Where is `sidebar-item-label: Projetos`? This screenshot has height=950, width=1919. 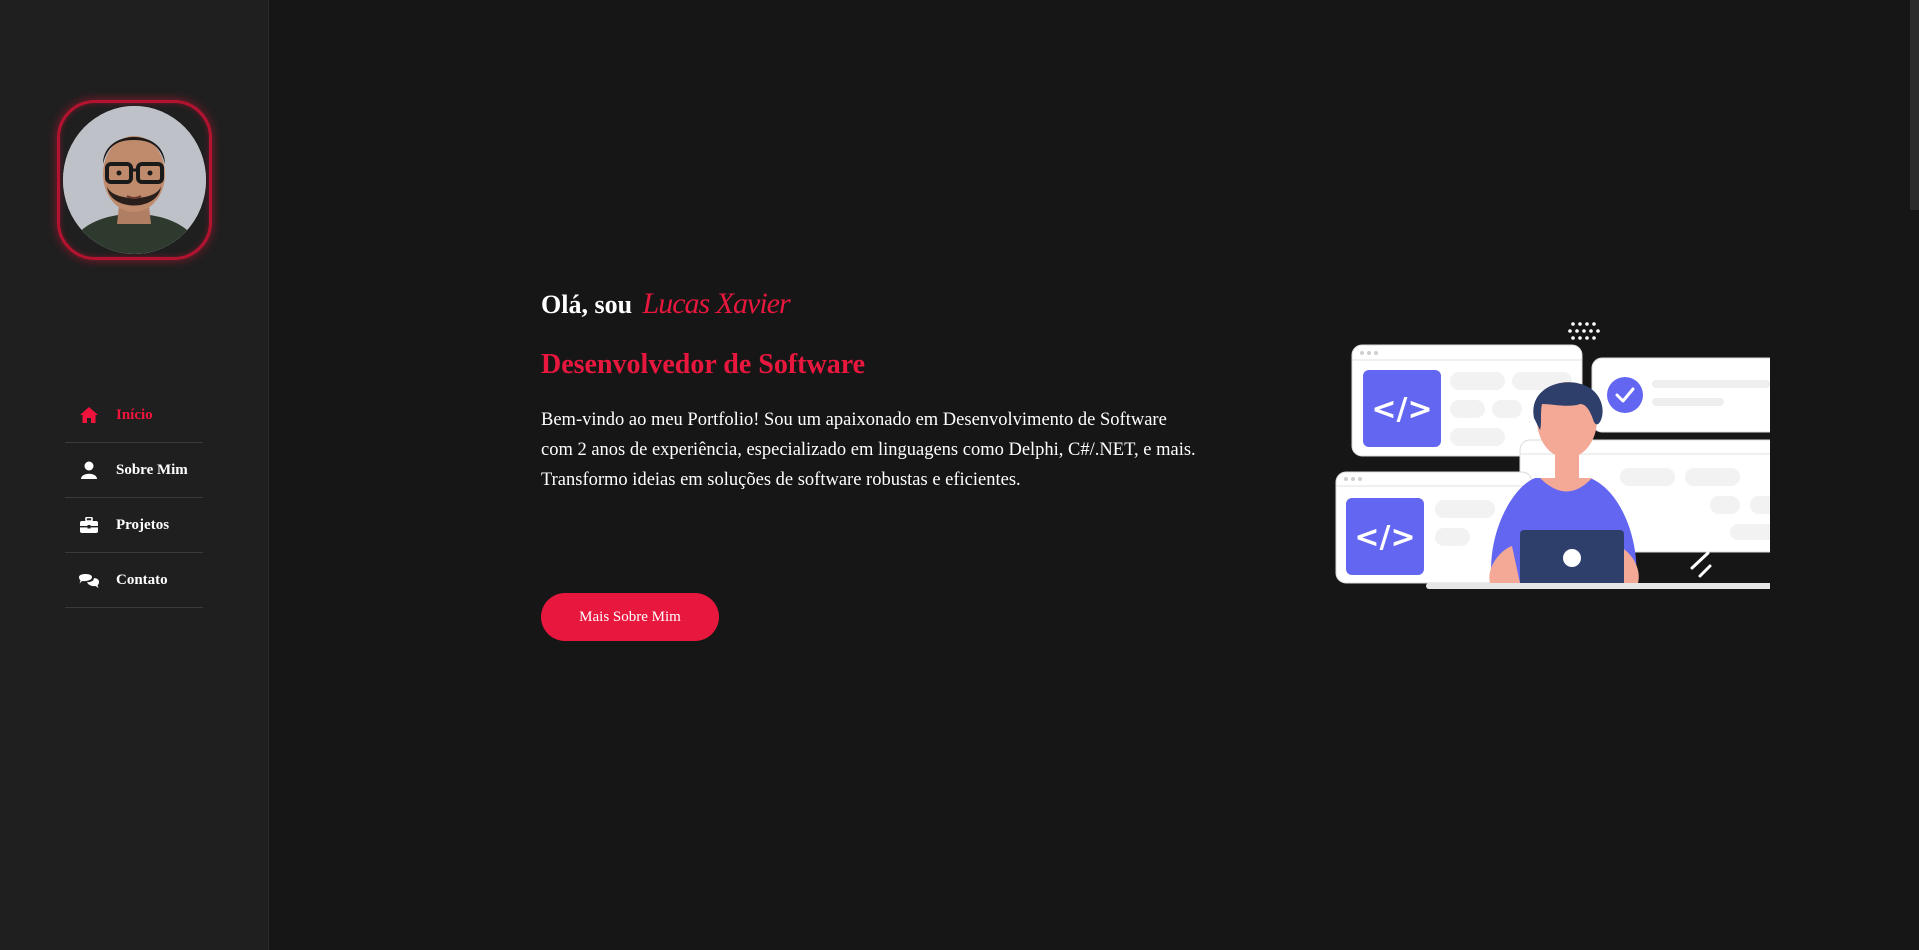 sidebar-item-label: Projetos is located at coordinates (143, 524).